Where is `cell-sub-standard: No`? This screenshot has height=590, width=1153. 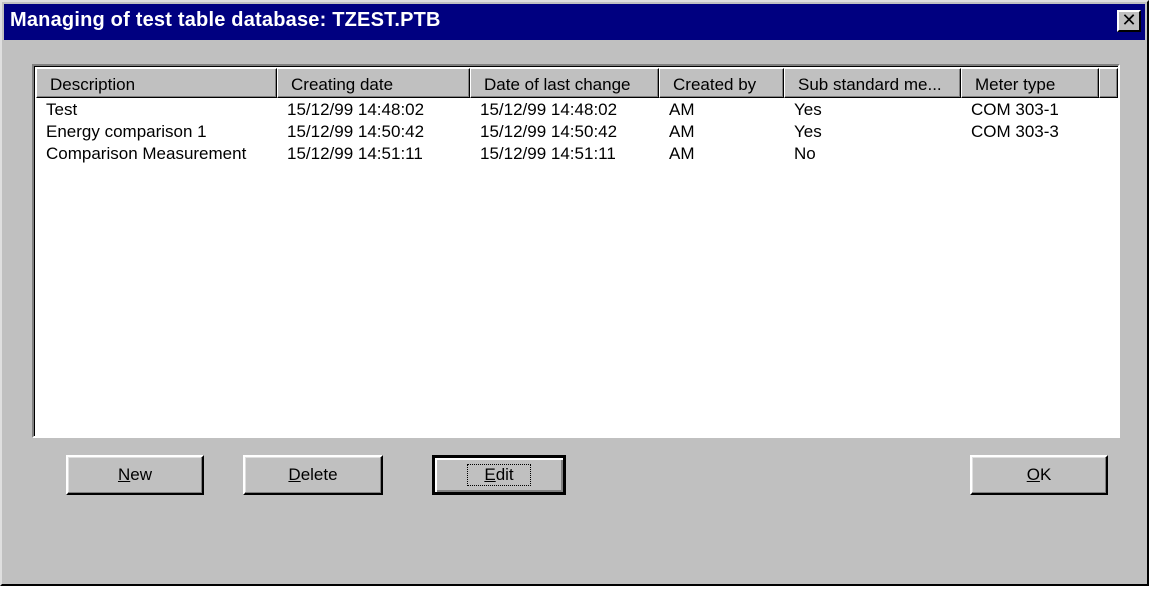 cell-sub-standard: No is located at coordinates (805, 153).